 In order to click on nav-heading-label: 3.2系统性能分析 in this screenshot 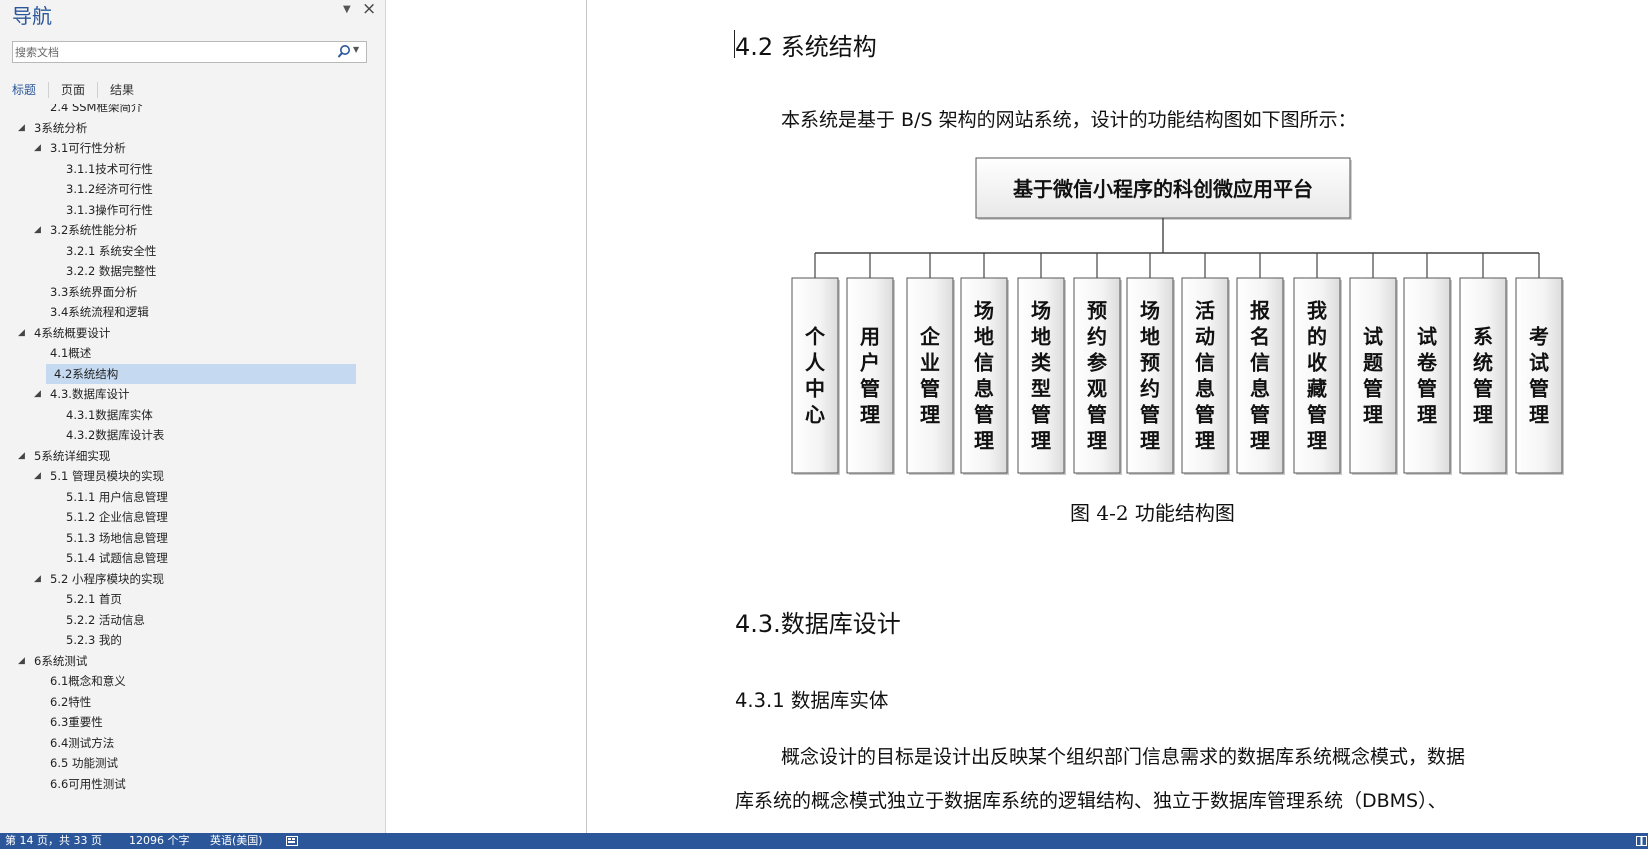, I will do `click(94, 230)`.